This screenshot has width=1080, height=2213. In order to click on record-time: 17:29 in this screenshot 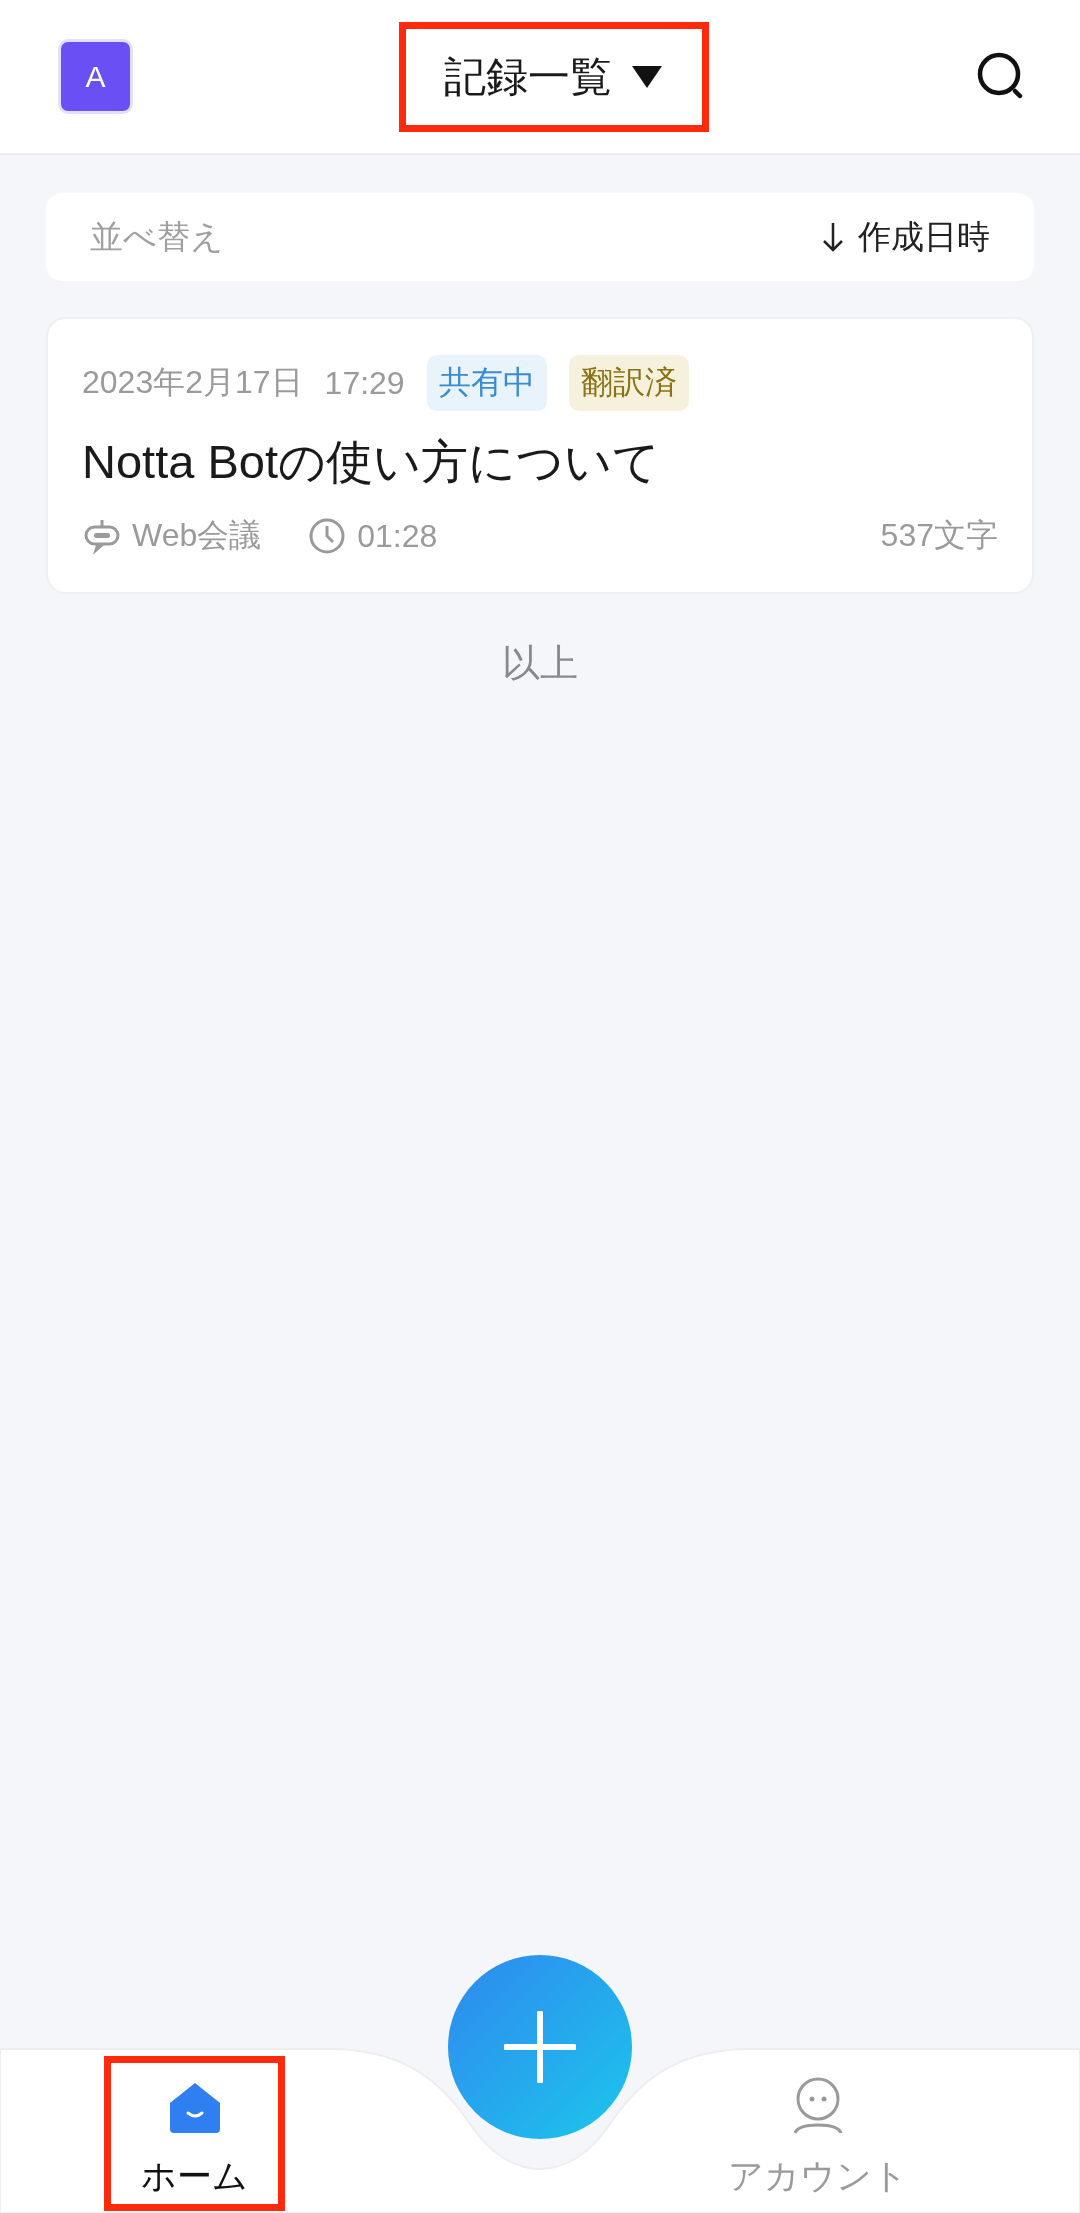, I will do `click(364, 383)`.